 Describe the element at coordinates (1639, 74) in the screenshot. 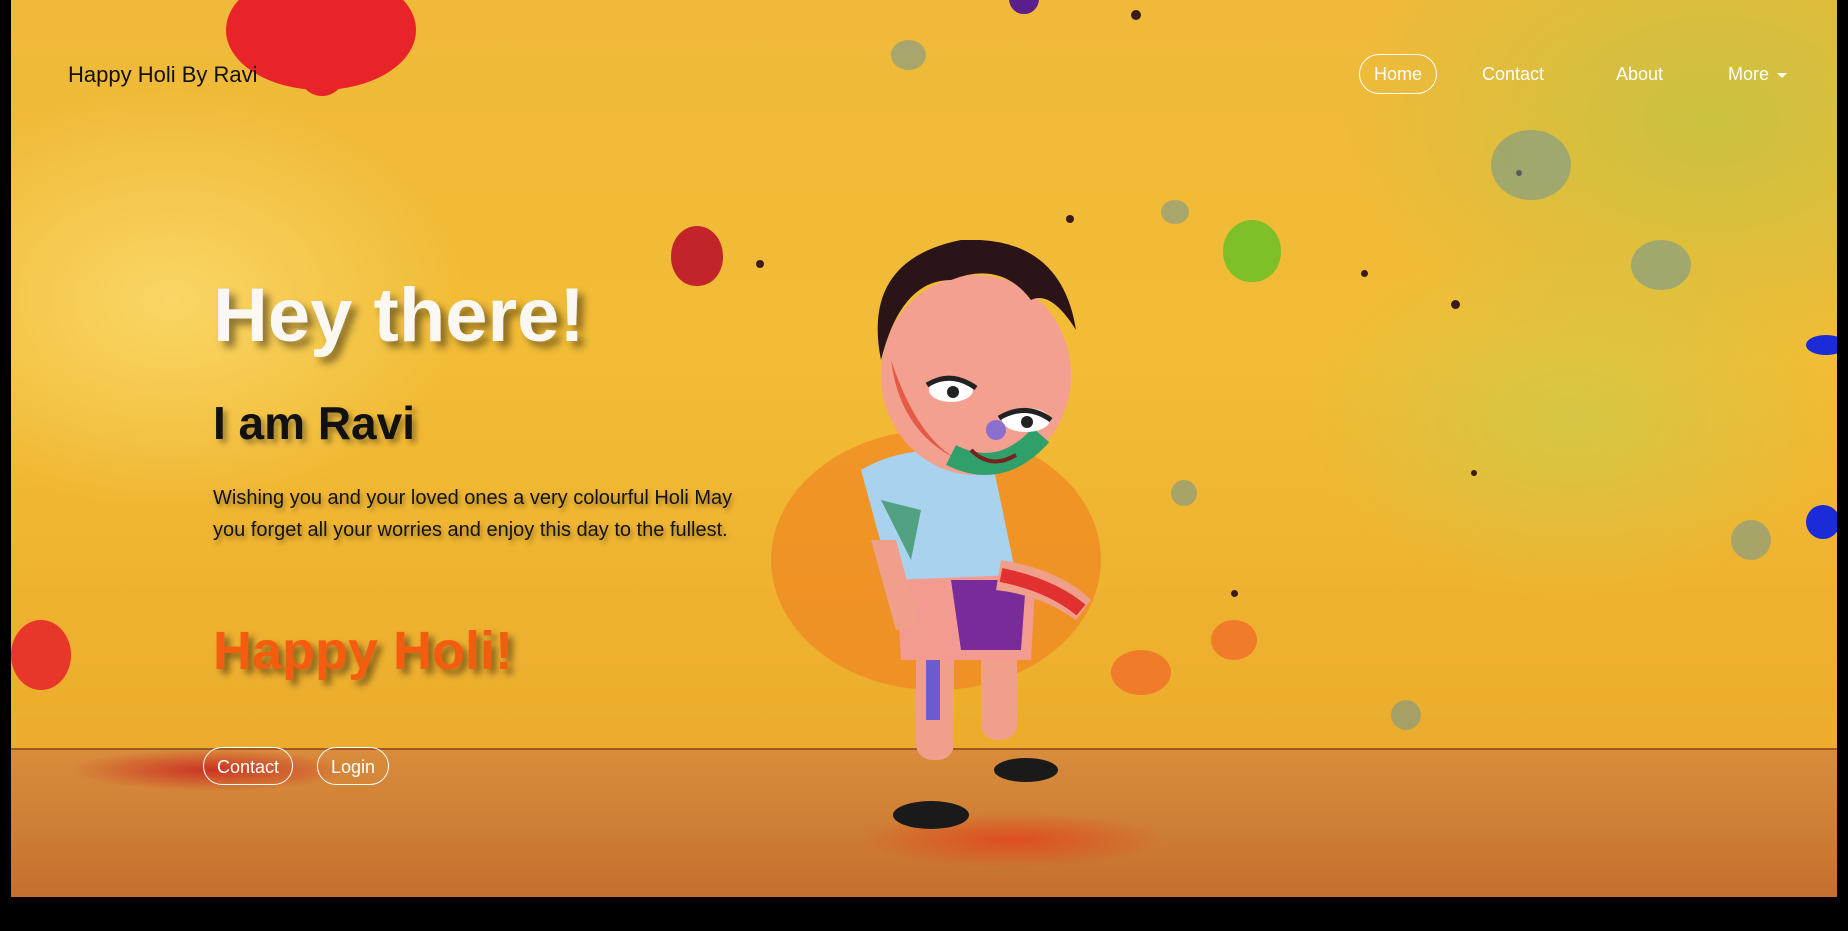

I see `nav-link-about: About` at that location.